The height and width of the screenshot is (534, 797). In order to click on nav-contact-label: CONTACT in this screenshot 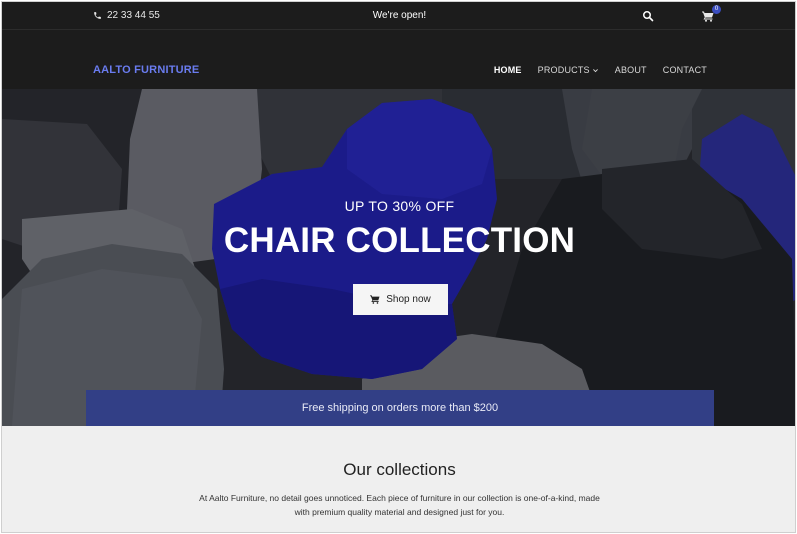, I will do `click(684, 70)`.